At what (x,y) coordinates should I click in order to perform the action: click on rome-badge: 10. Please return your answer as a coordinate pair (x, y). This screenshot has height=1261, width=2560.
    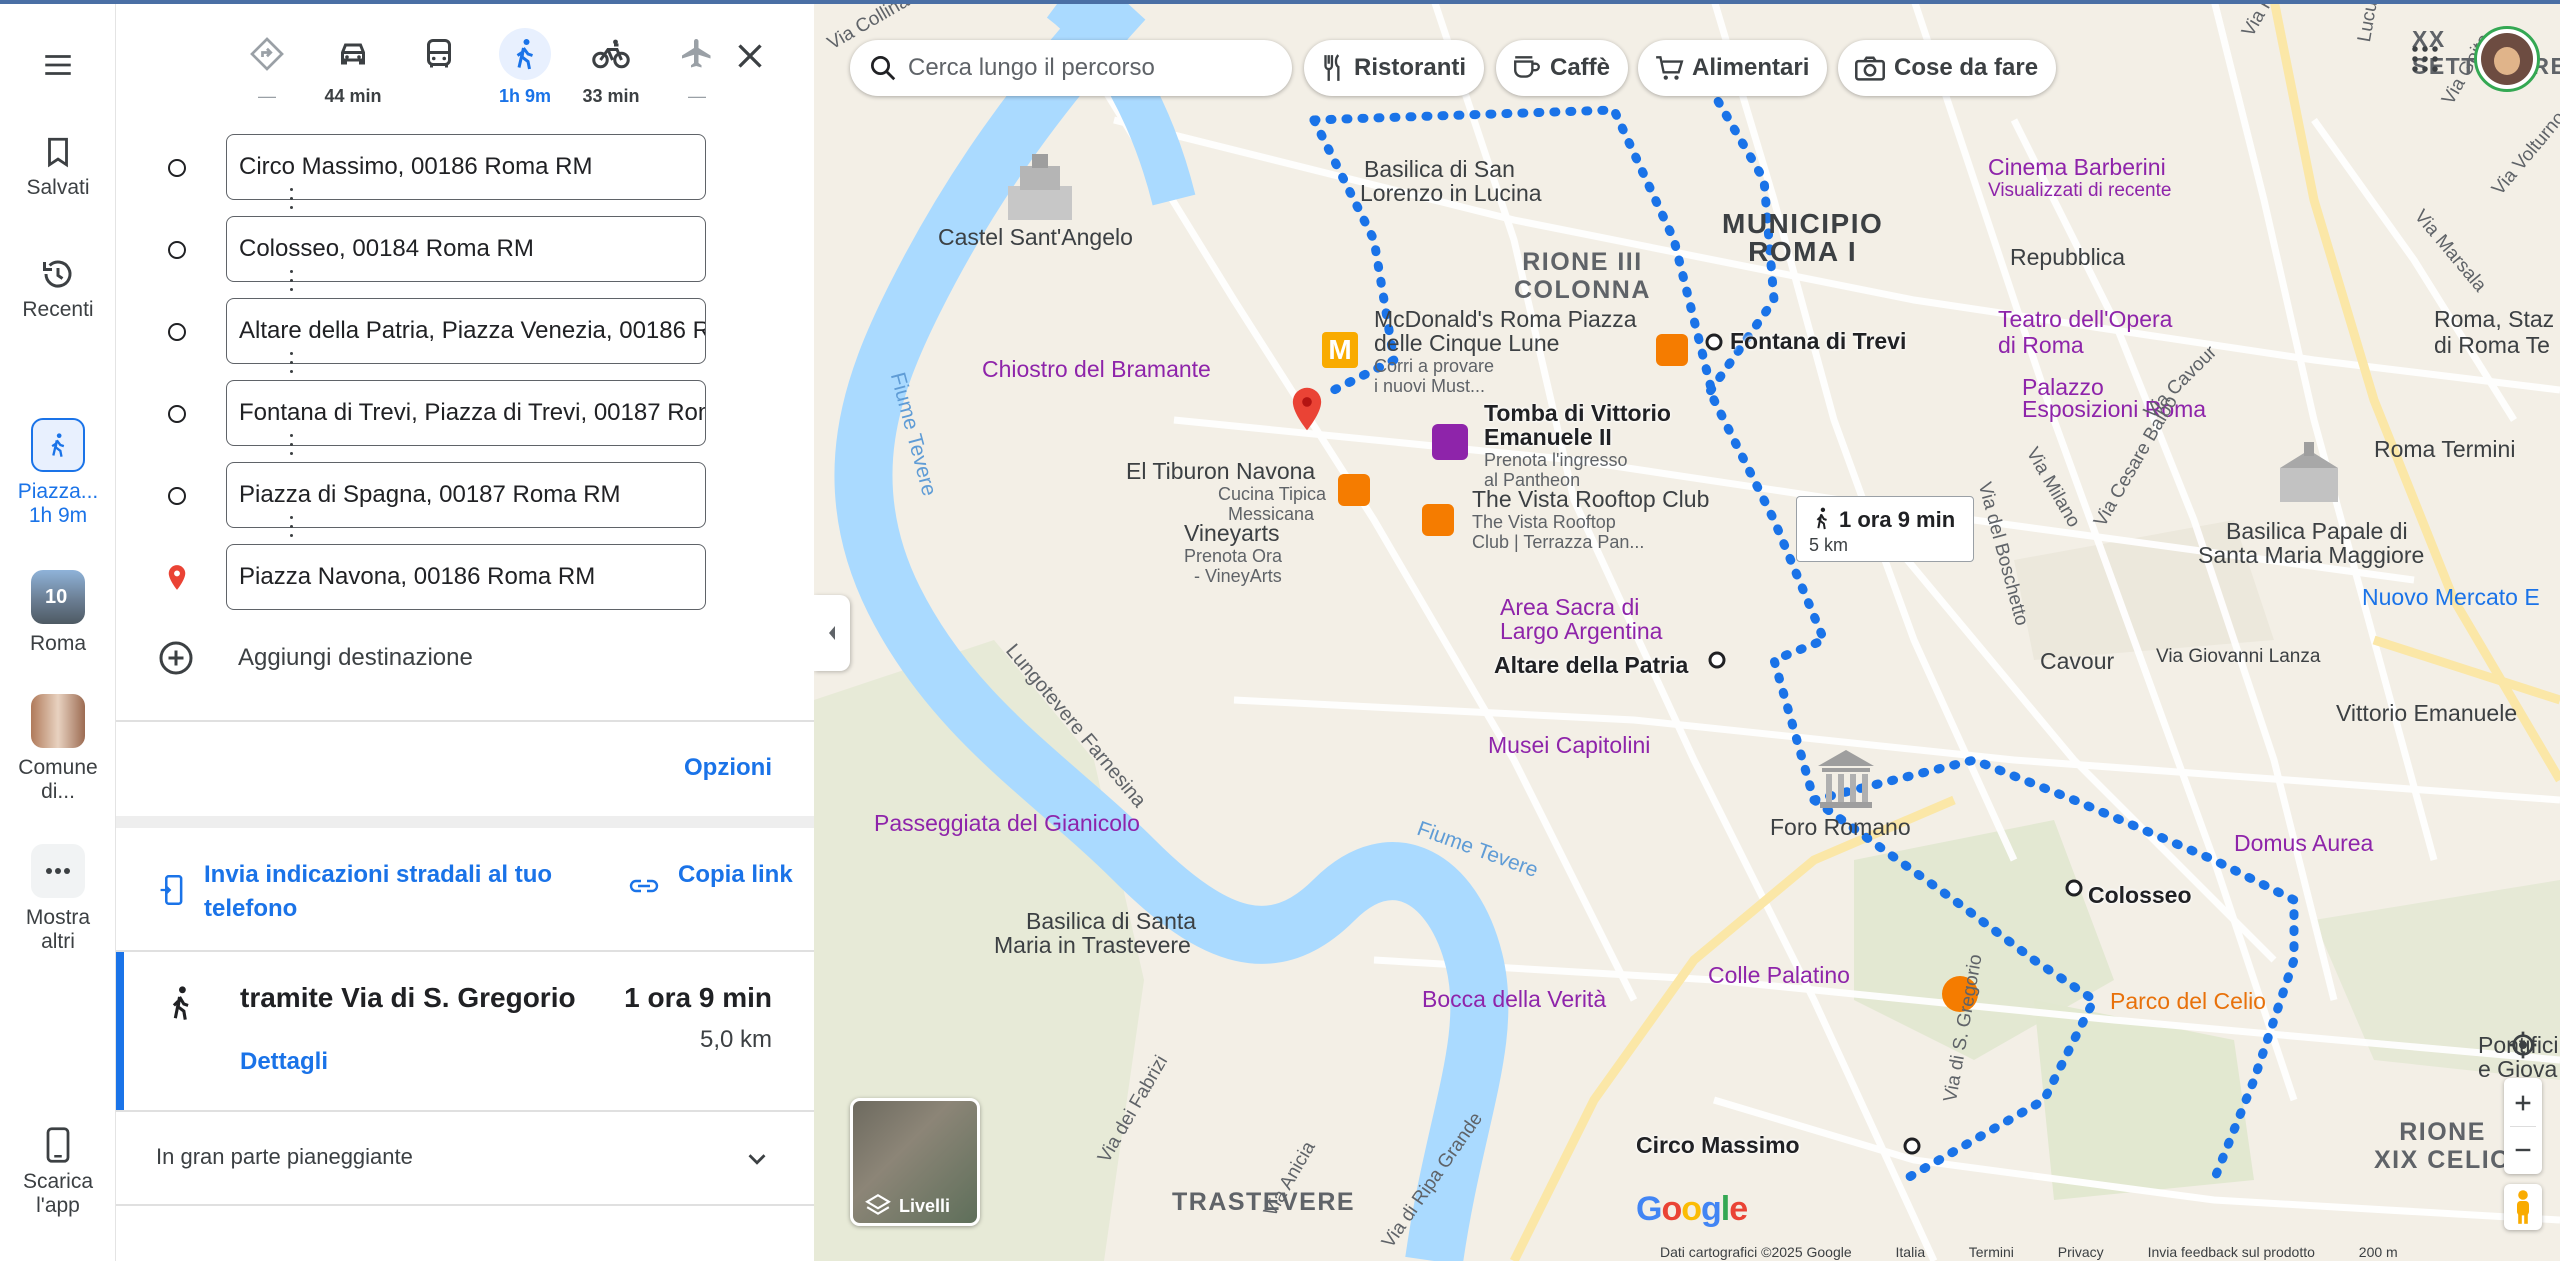
    Looking at the image, I should click on (56, 597).